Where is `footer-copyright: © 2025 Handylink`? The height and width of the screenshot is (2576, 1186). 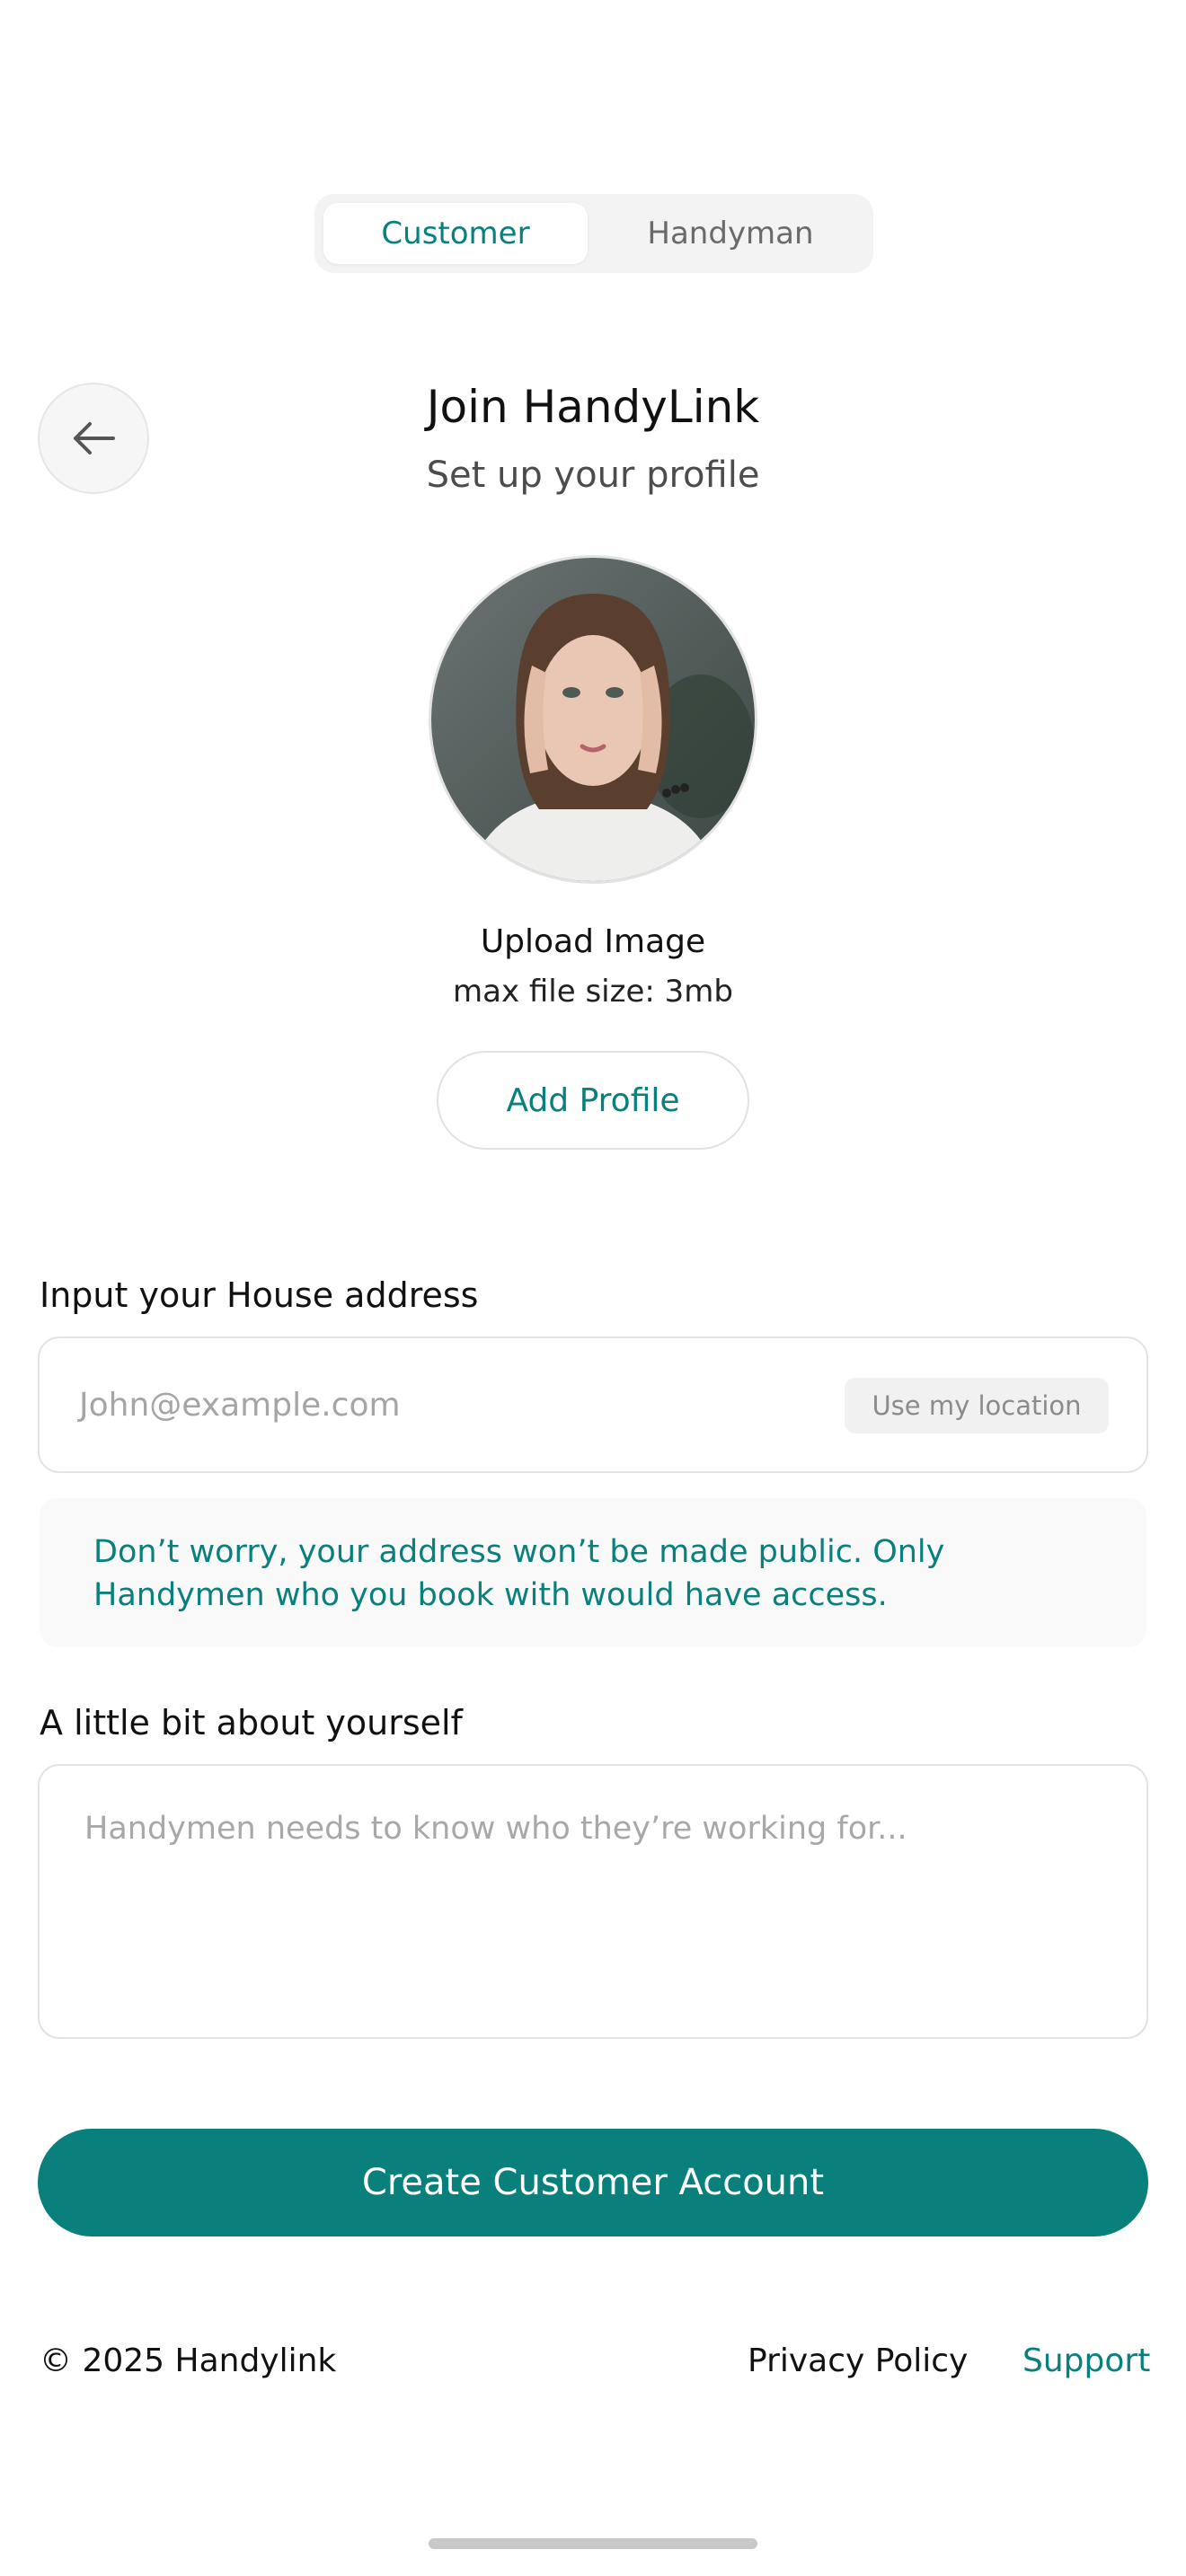
footer-copyright: © 2025 Handylink is located at coordinates (188, 2360).